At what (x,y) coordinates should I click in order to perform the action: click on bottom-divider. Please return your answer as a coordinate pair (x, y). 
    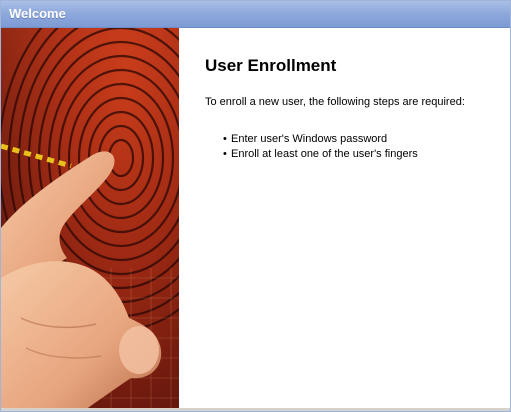
    Looking at the image, I should click on (255, 409).